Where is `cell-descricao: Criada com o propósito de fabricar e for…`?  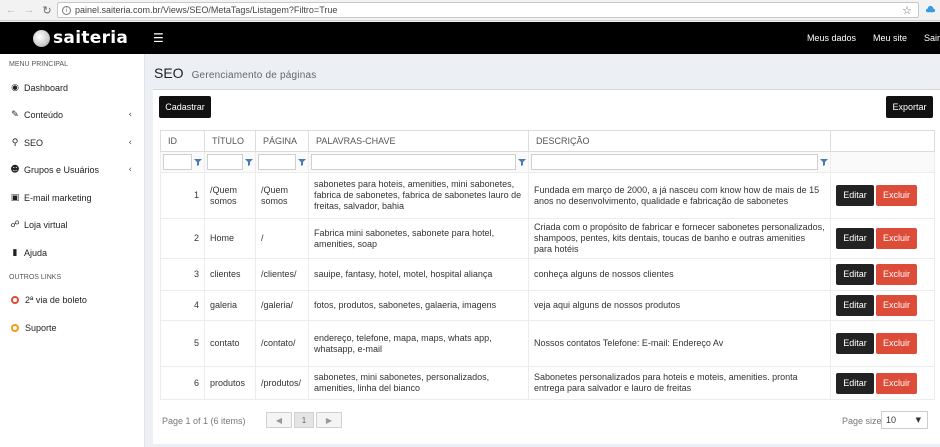 cell-descricao: Criada com o propósito de fabricar e for… is located at coordinates (679, 238).